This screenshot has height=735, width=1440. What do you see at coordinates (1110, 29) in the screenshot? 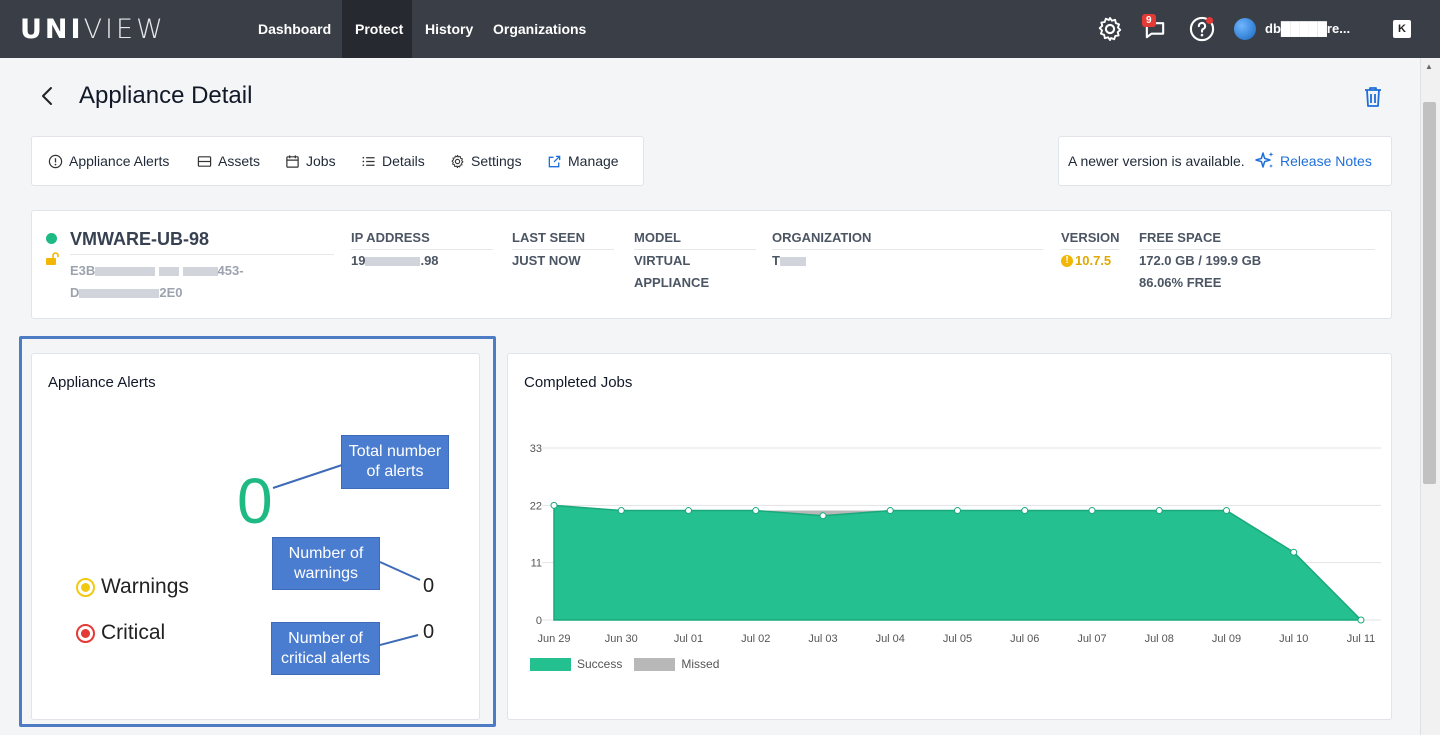
I see `gear-icon` at bounding box center [1110, 29].